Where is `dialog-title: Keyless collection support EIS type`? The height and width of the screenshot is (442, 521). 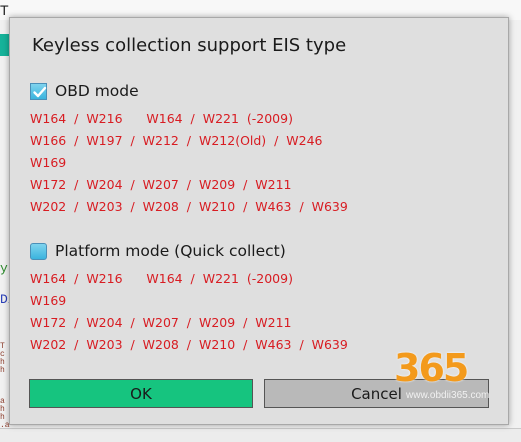
dialog-title: Keyless collection support EIS type is located at coordinates (189, 45).